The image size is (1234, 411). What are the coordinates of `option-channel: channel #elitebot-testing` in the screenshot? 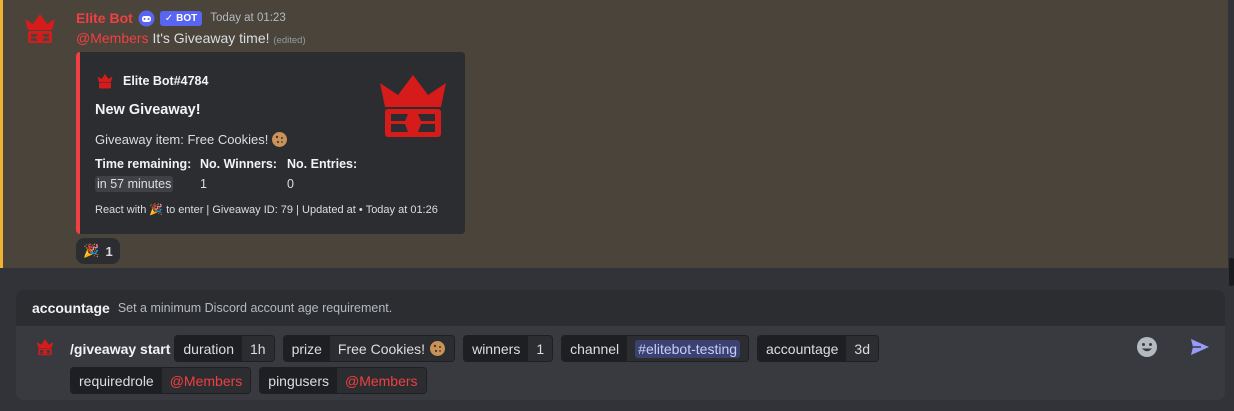 It's located at (655, 348).